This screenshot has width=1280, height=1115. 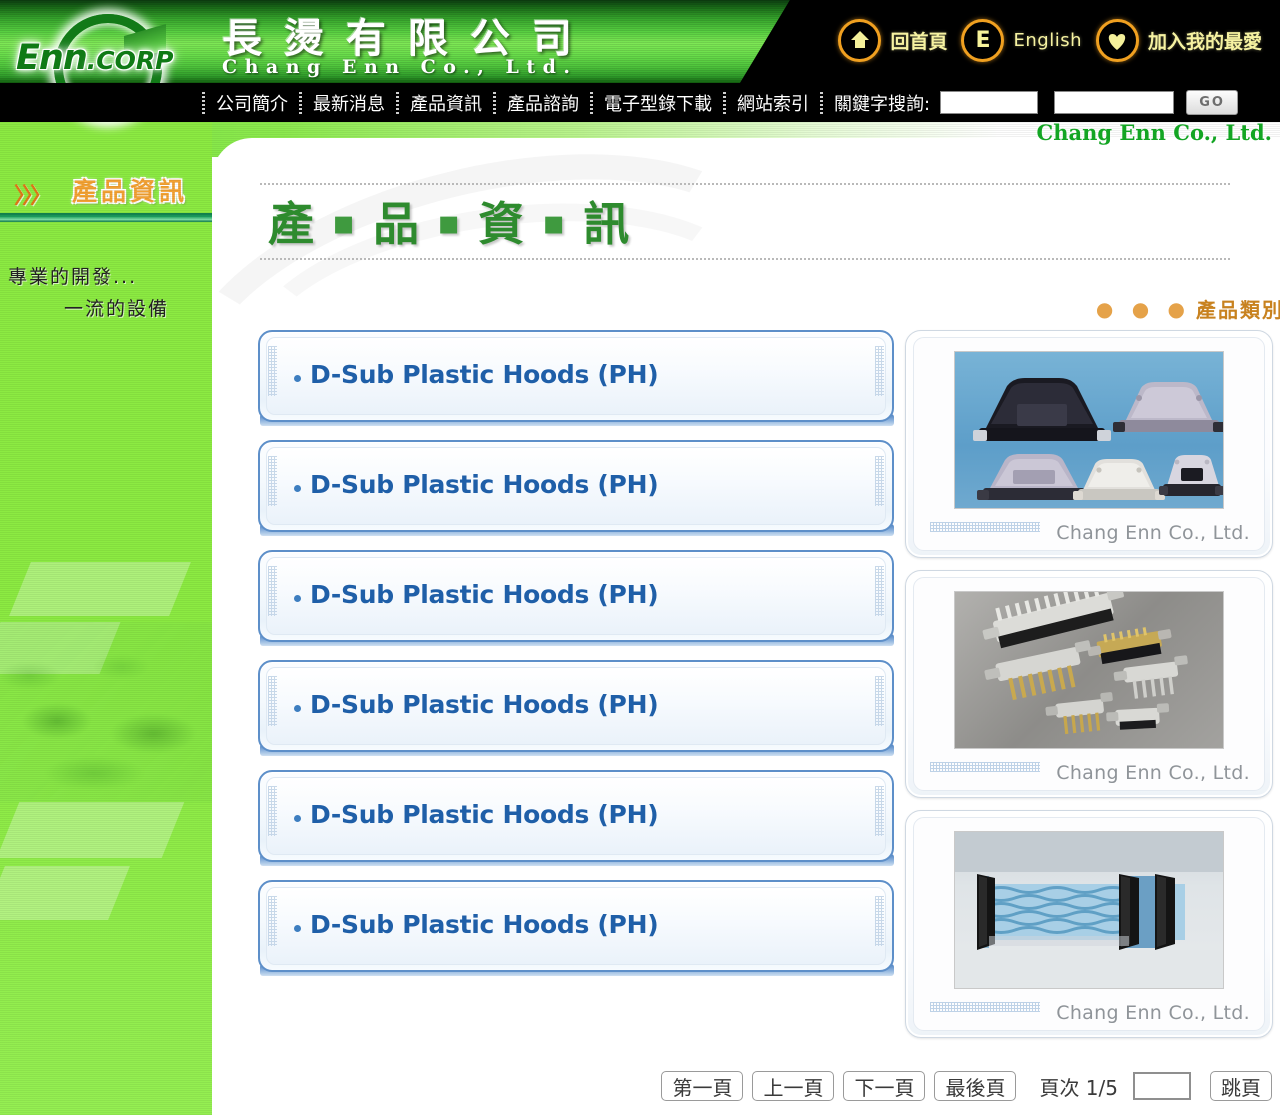 What do you see at coordinates (106, 712) in the screenshot?
I see `sidebar-factory-watermark-image` at bounding box center [106, 712].